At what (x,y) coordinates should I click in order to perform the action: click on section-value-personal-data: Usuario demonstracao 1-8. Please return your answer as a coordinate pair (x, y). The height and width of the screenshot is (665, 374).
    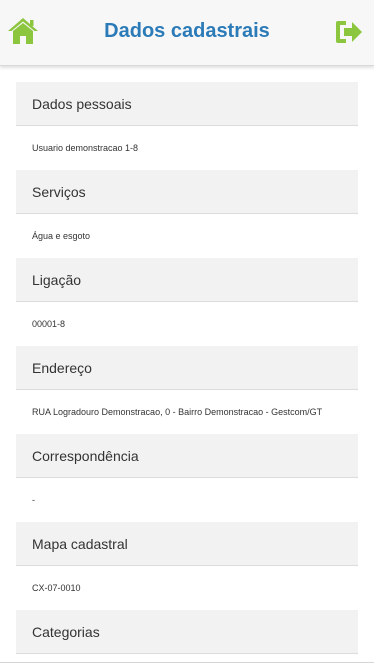
    Looking at the image, I should click on (85, 148).